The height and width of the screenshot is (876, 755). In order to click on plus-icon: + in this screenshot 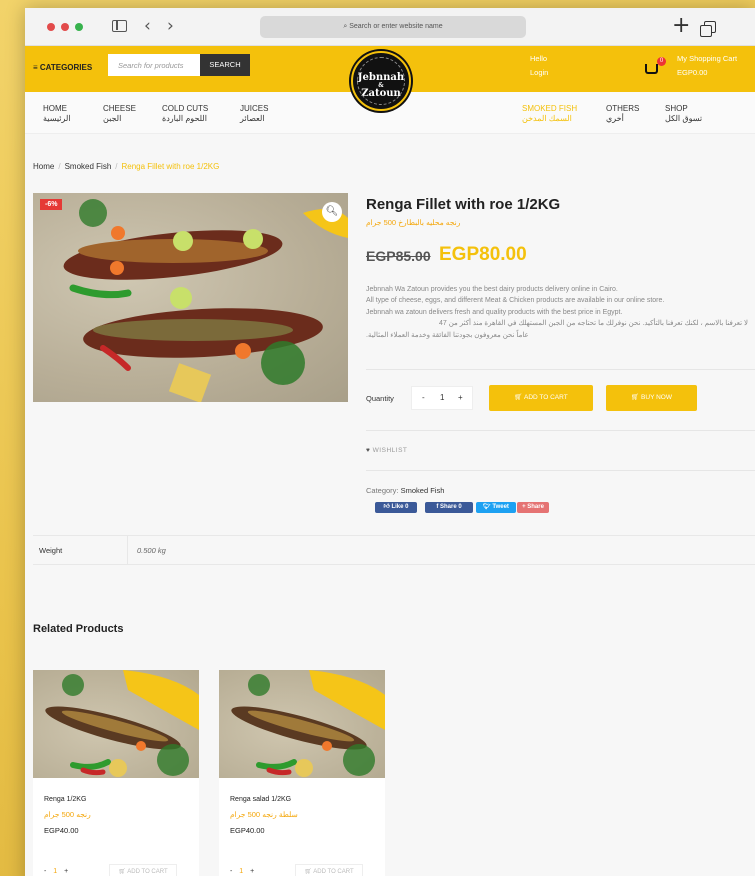, I will do `click(524, 507)`.